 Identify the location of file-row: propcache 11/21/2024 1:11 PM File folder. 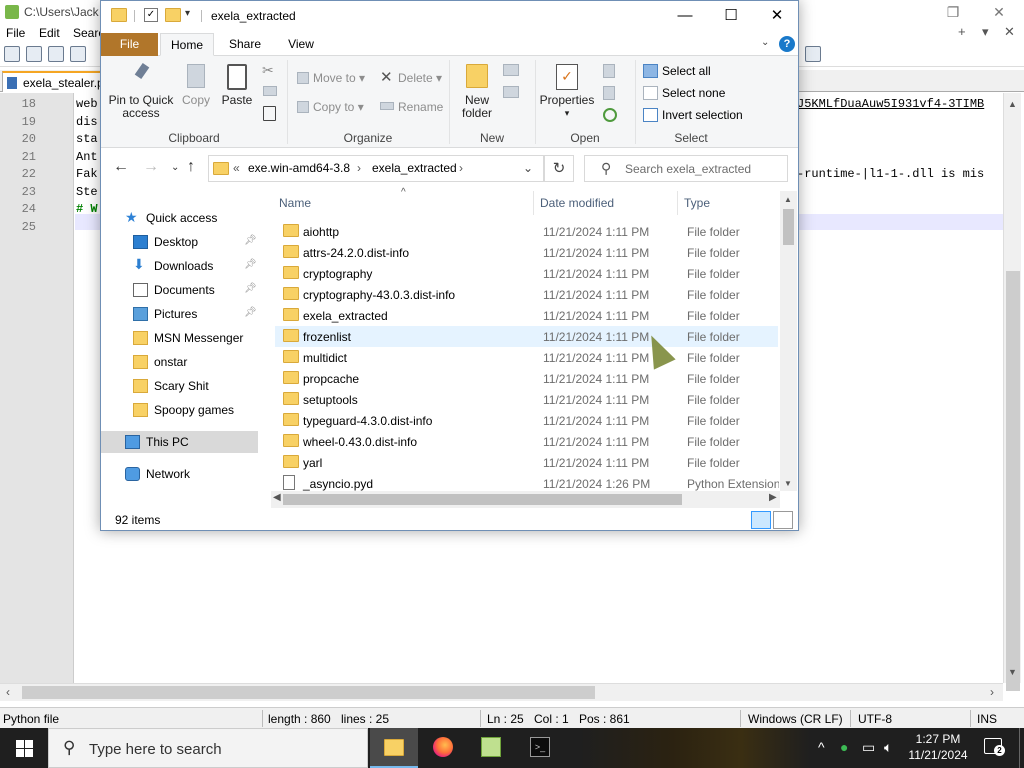
(526, 378).